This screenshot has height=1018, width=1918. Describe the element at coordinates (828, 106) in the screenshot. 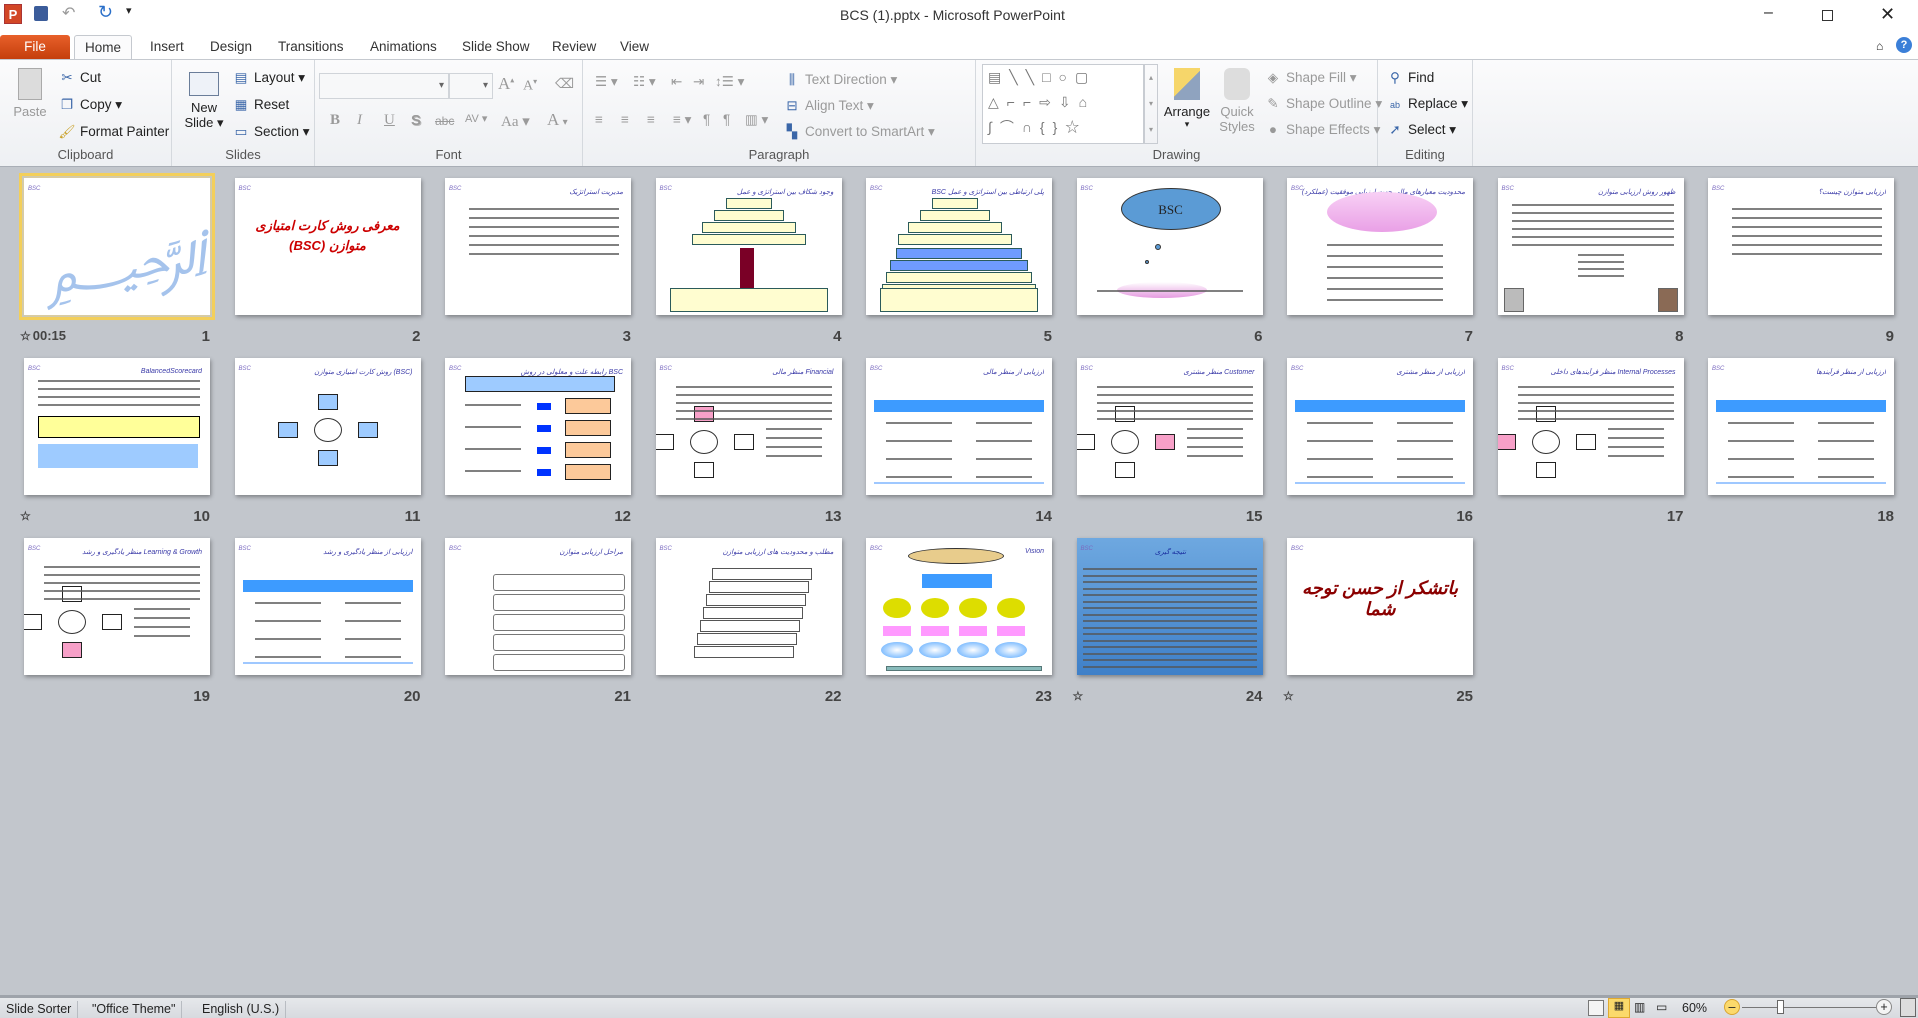

I see `align-text-button: ⊟ Align Text ▾` at that location.